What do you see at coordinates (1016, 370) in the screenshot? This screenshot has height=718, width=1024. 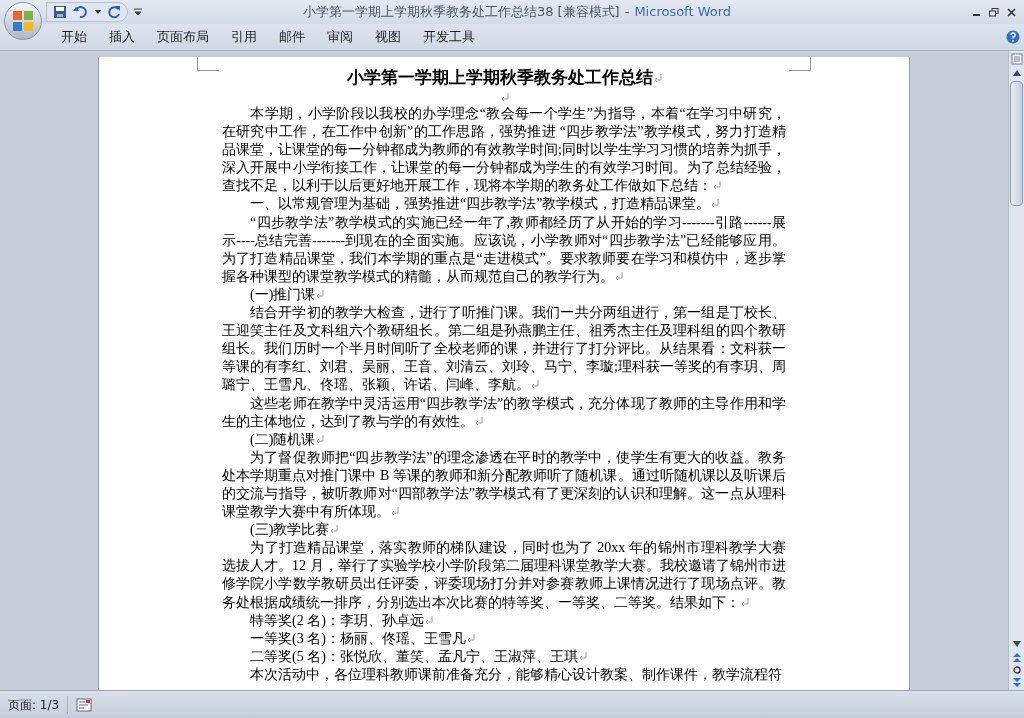 I see `vertical-scrollbar` at bounding box center [1016, 370].